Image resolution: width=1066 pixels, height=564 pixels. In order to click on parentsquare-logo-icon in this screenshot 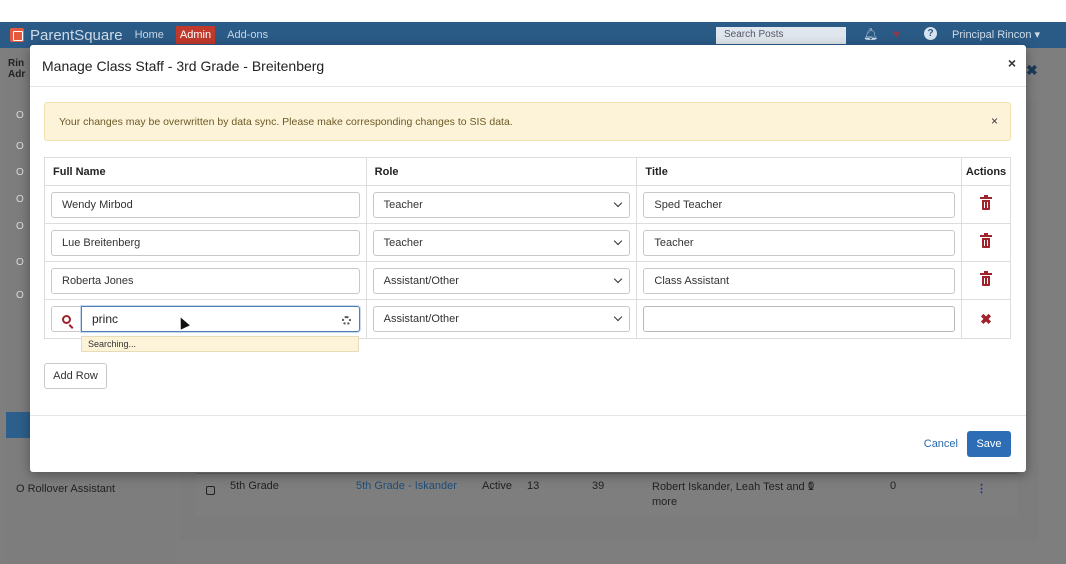, I will do `click(17, 35)`.